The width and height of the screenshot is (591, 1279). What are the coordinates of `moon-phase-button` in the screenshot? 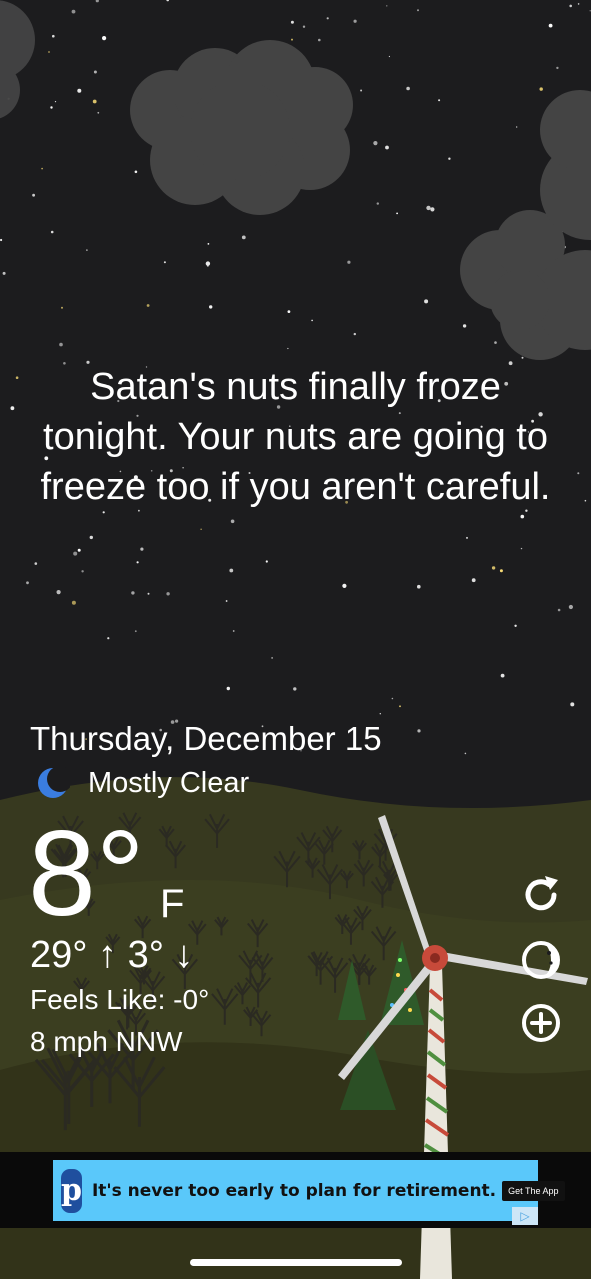 It's located at (541, 960).